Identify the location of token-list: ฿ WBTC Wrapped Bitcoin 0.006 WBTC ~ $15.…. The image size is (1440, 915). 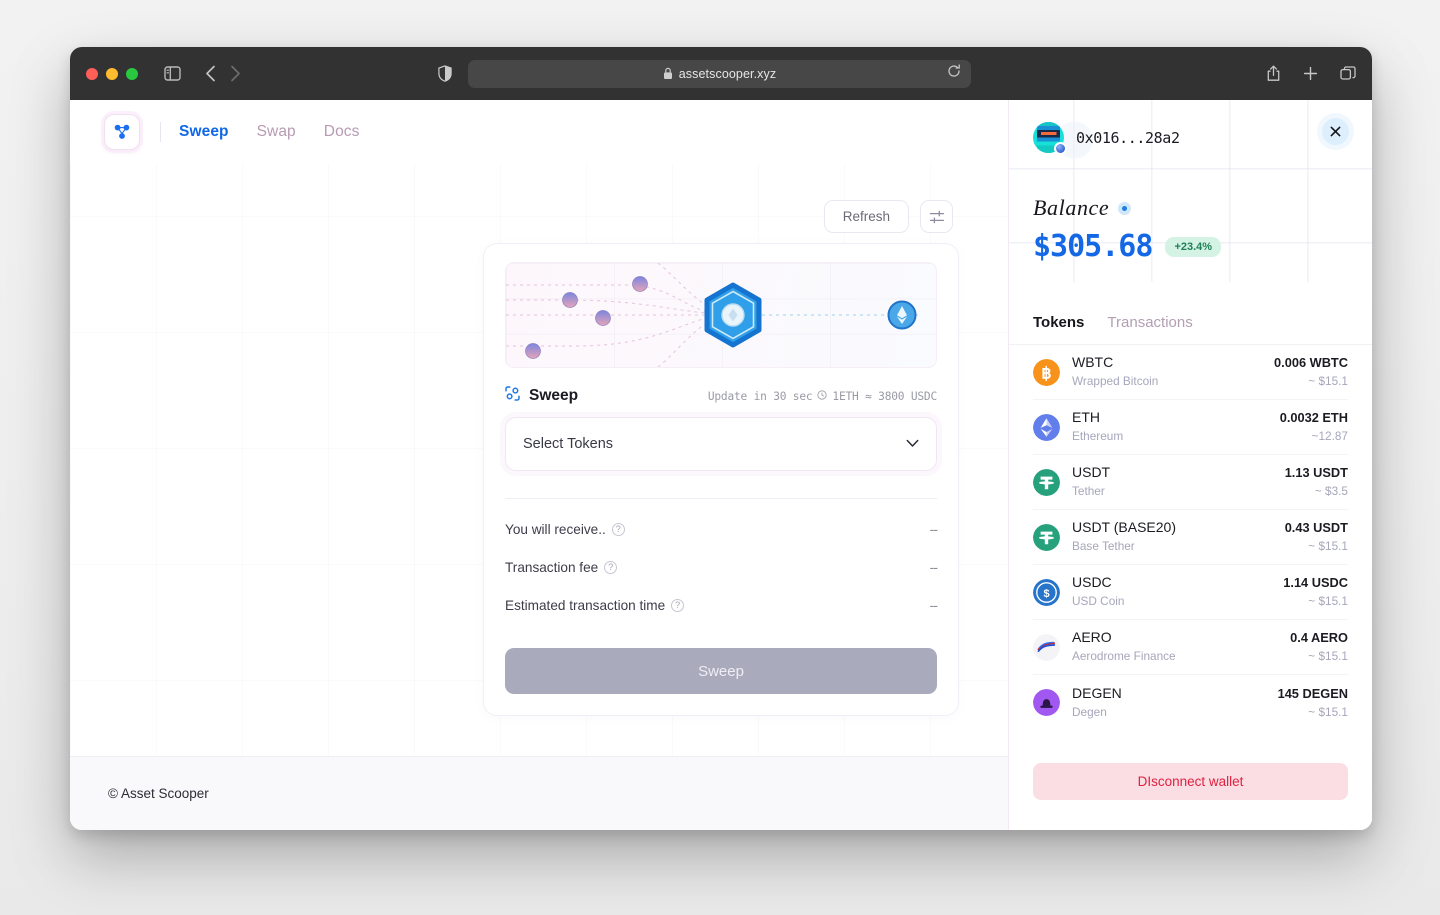
(1190, 543).